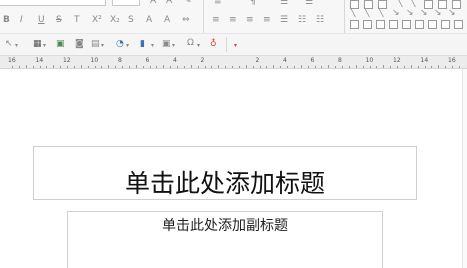 The height and width of the screenshot is (268, 467). What do you see at coordinates (53, 3) in the screenshot?
I see `font-name-dropdown` at bounding box center [53, 3].